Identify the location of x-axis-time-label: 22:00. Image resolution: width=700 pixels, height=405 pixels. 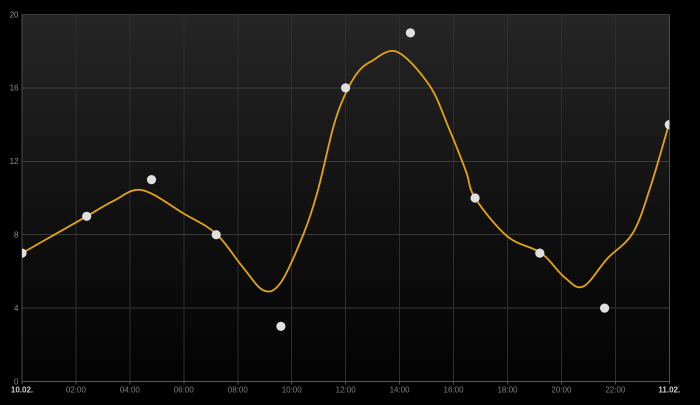
(615, 390).